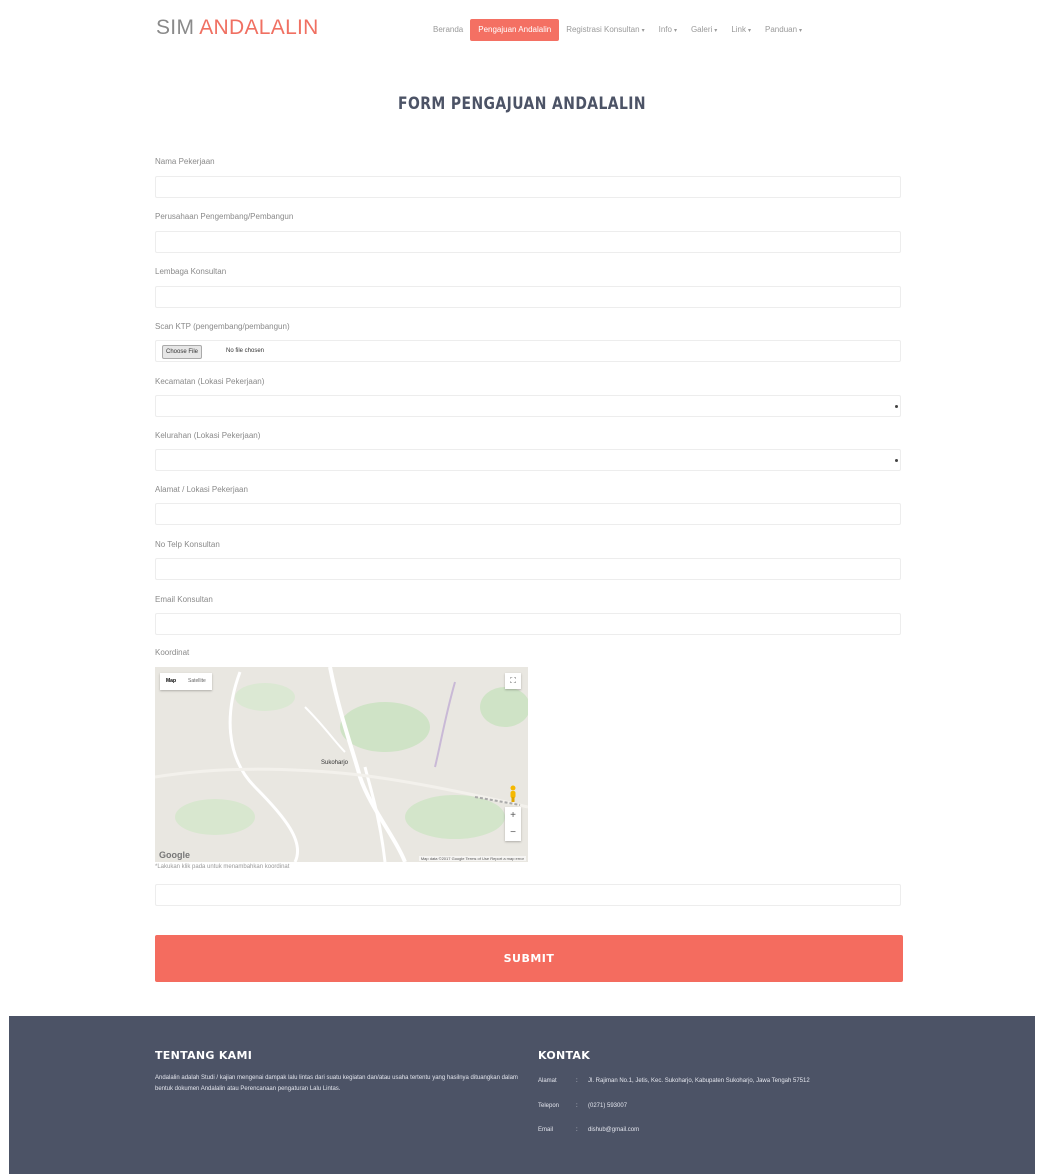 Image resolution: width=1044 pixels, height=1174 pixels. I want to click on koordinat-input, so click(528, 895).